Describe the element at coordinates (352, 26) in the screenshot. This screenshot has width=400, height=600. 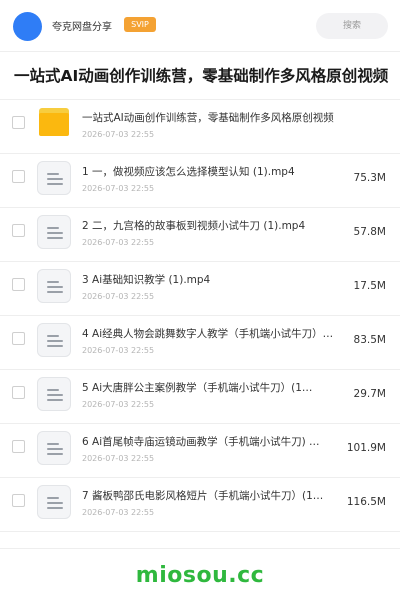
I see `search-input: 搜索` at that location.